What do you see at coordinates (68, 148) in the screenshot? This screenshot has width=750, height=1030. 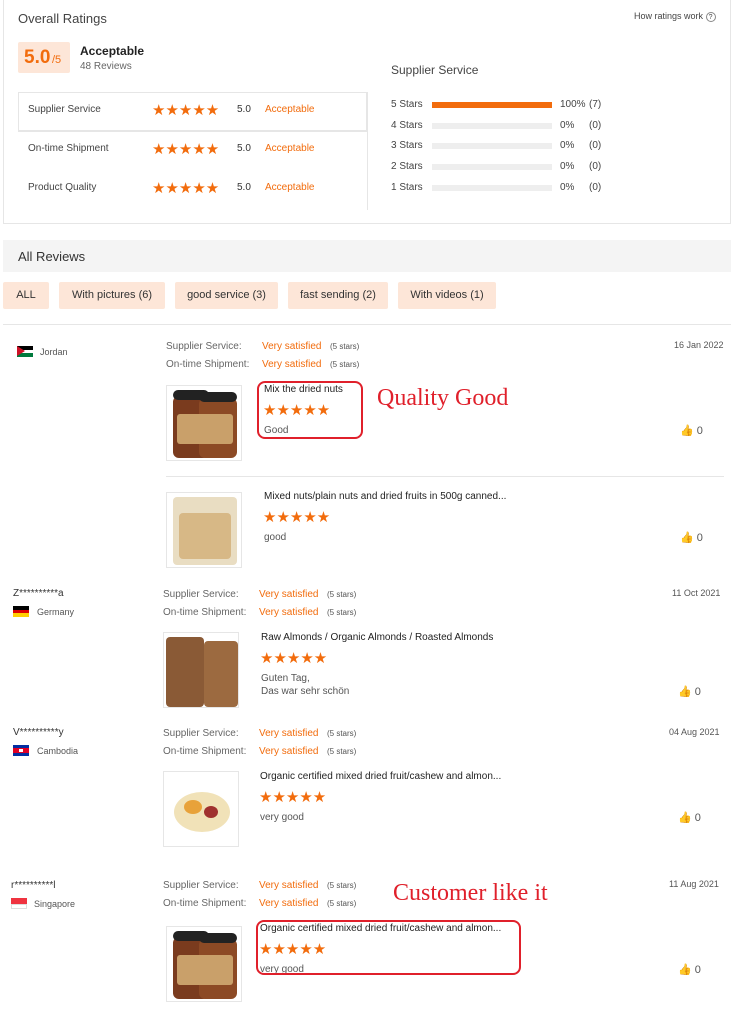 I see `metric-label: On-time Shipment` at bounding box center [68, 148].